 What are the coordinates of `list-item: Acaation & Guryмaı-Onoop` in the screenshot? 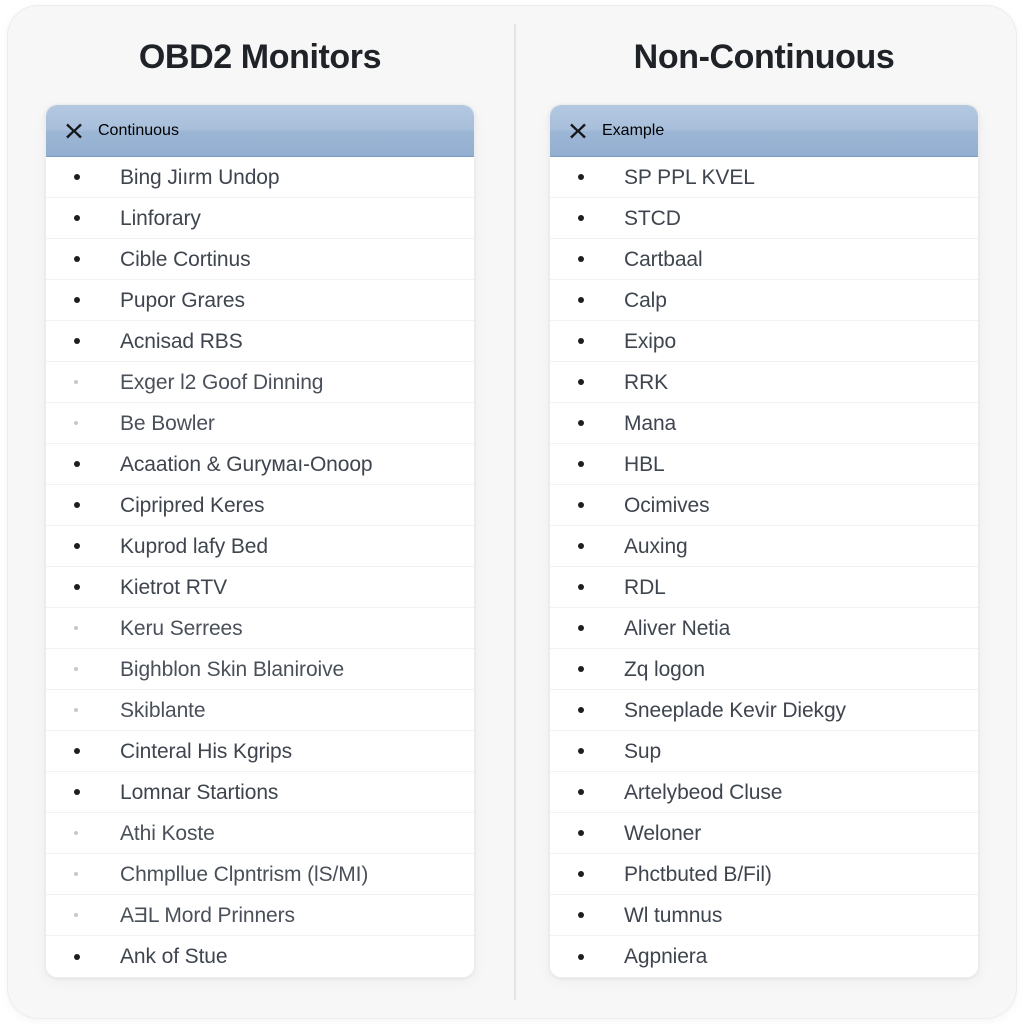 It's located at (260, 464).